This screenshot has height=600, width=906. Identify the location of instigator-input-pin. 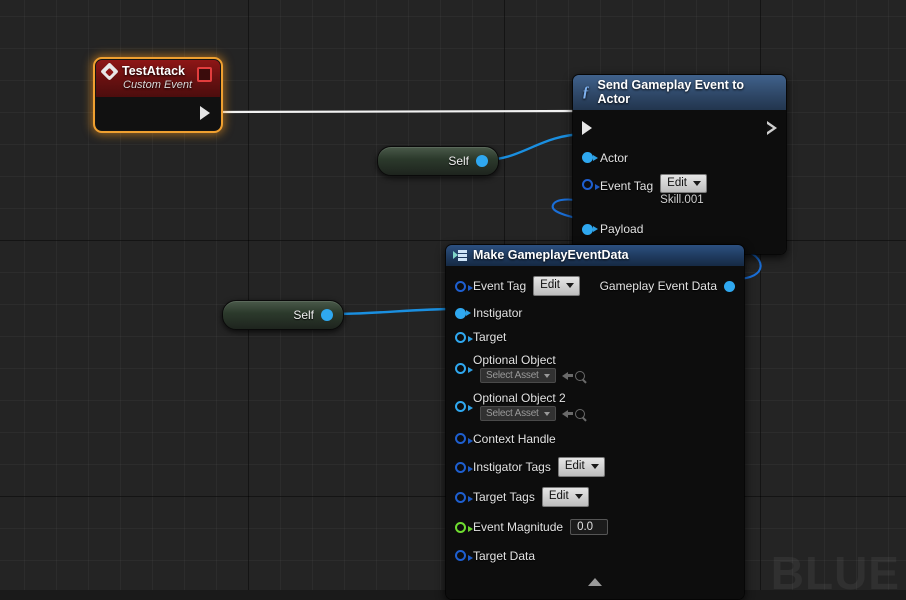
(463, 313).